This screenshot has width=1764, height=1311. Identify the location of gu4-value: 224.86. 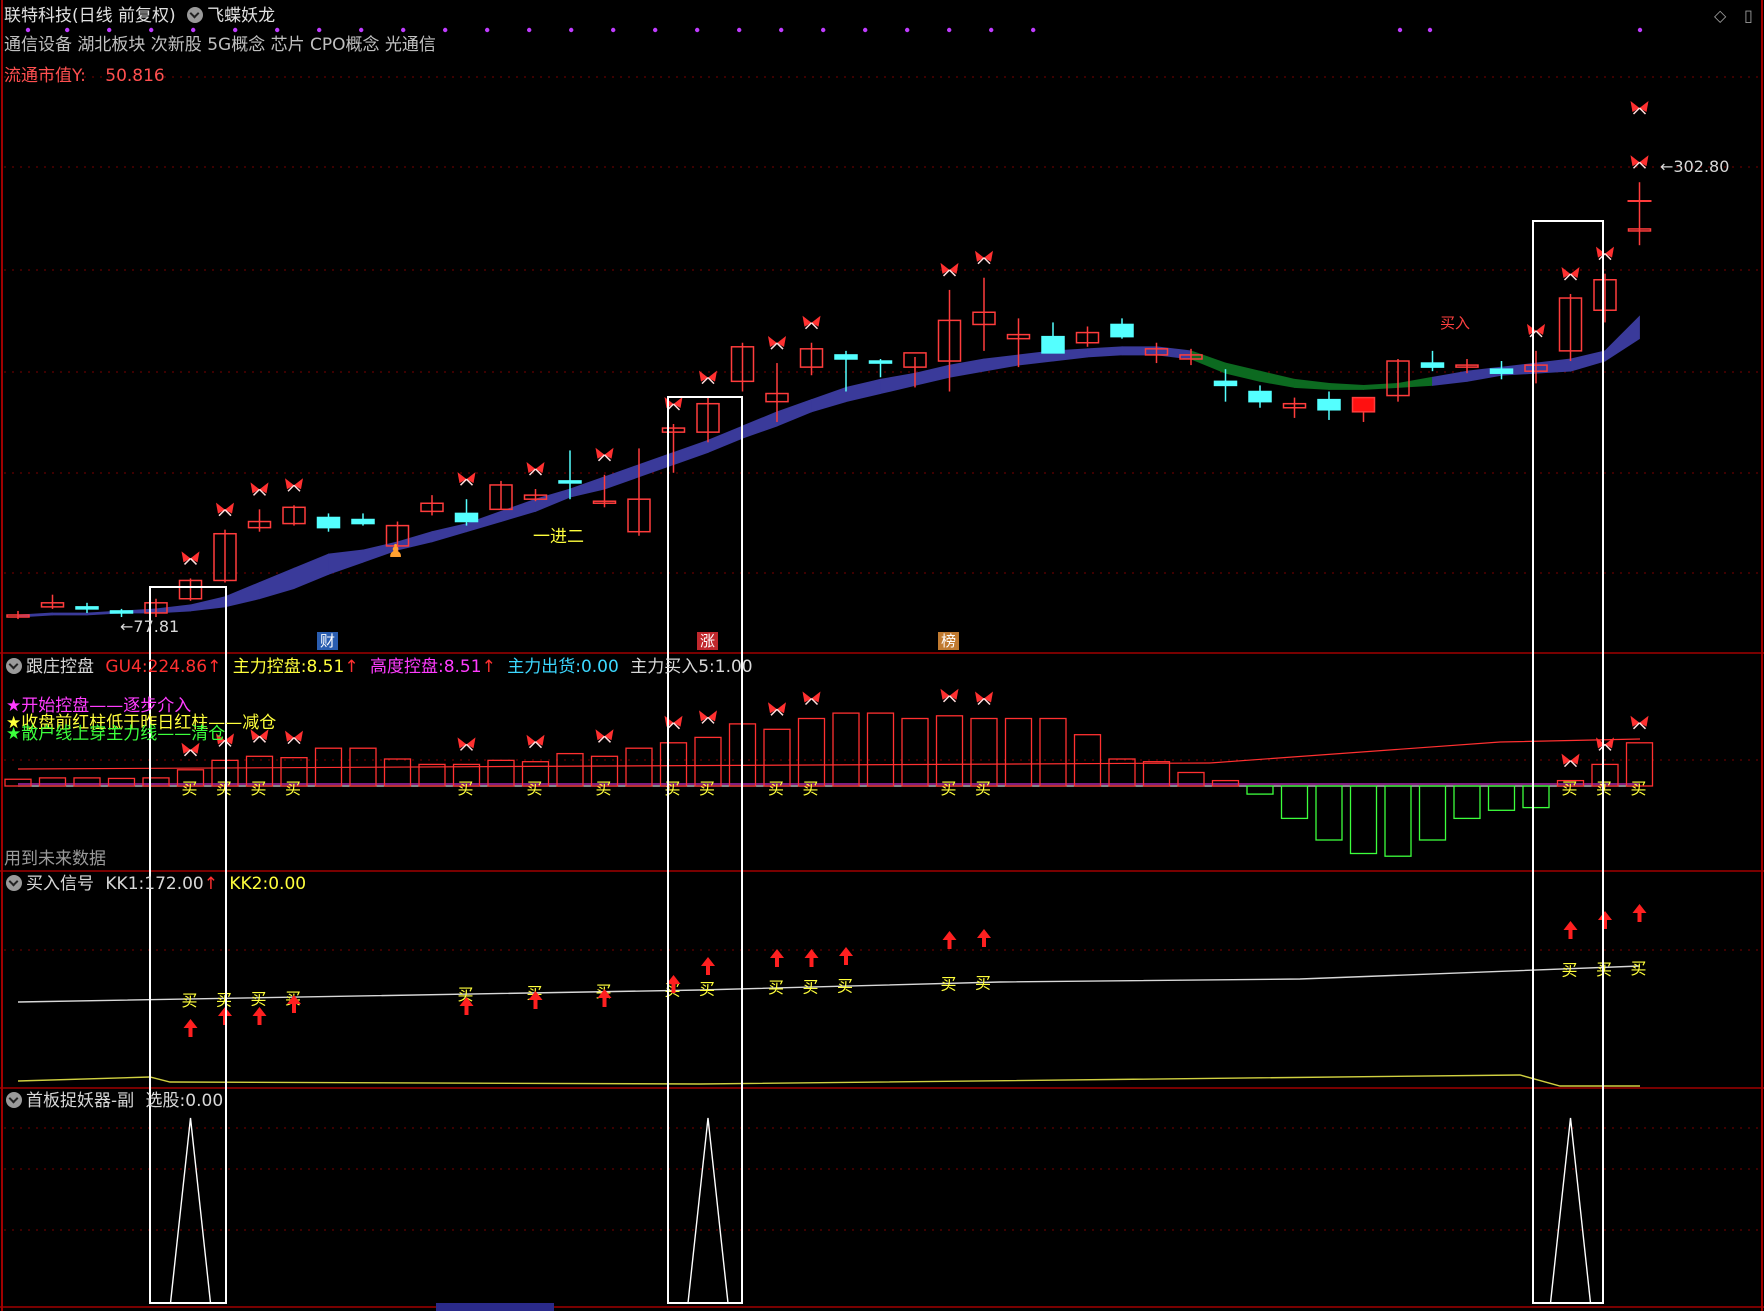
(177, 667).